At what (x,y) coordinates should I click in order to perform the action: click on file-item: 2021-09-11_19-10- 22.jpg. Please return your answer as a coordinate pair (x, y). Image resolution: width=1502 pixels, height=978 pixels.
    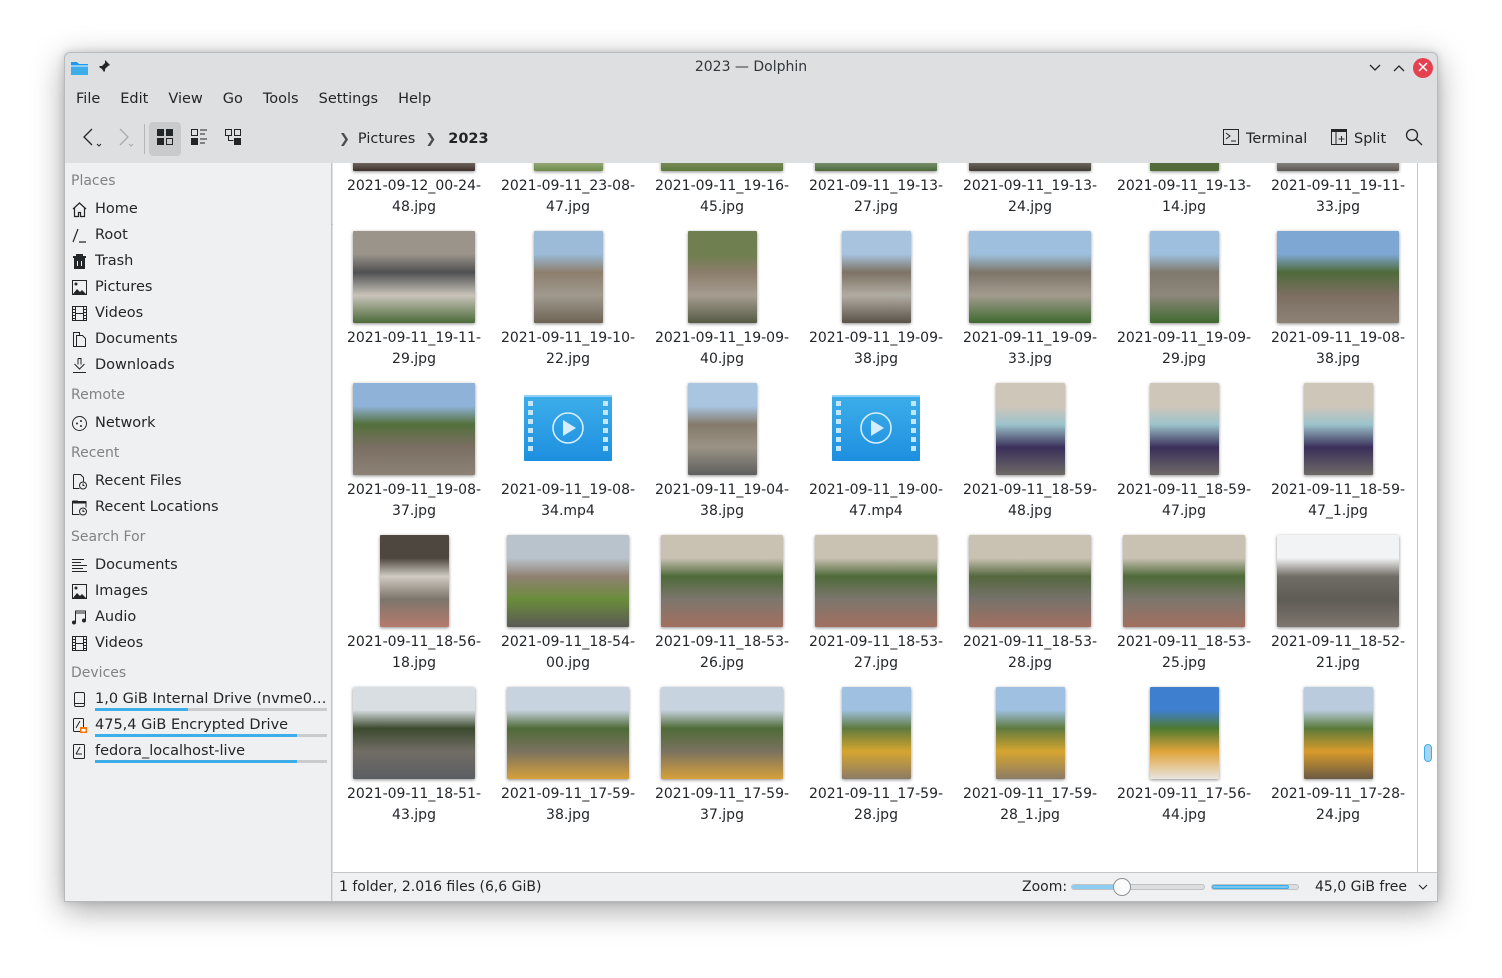
    Looking at the image, I should click on (568, 290).